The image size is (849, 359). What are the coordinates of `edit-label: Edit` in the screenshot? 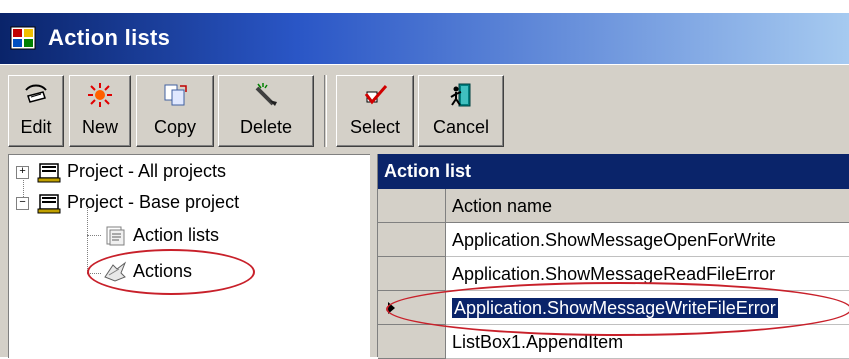 It's located at (36, 127).